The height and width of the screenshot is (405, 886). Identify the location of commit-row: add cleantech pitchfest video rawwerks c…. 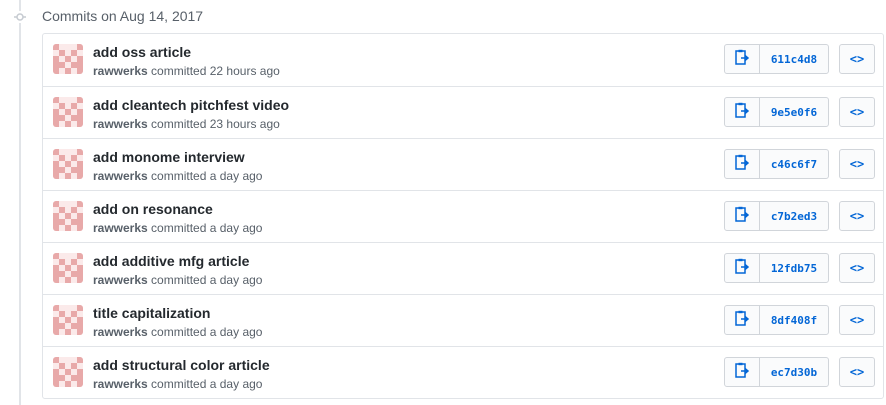
(463, 112).